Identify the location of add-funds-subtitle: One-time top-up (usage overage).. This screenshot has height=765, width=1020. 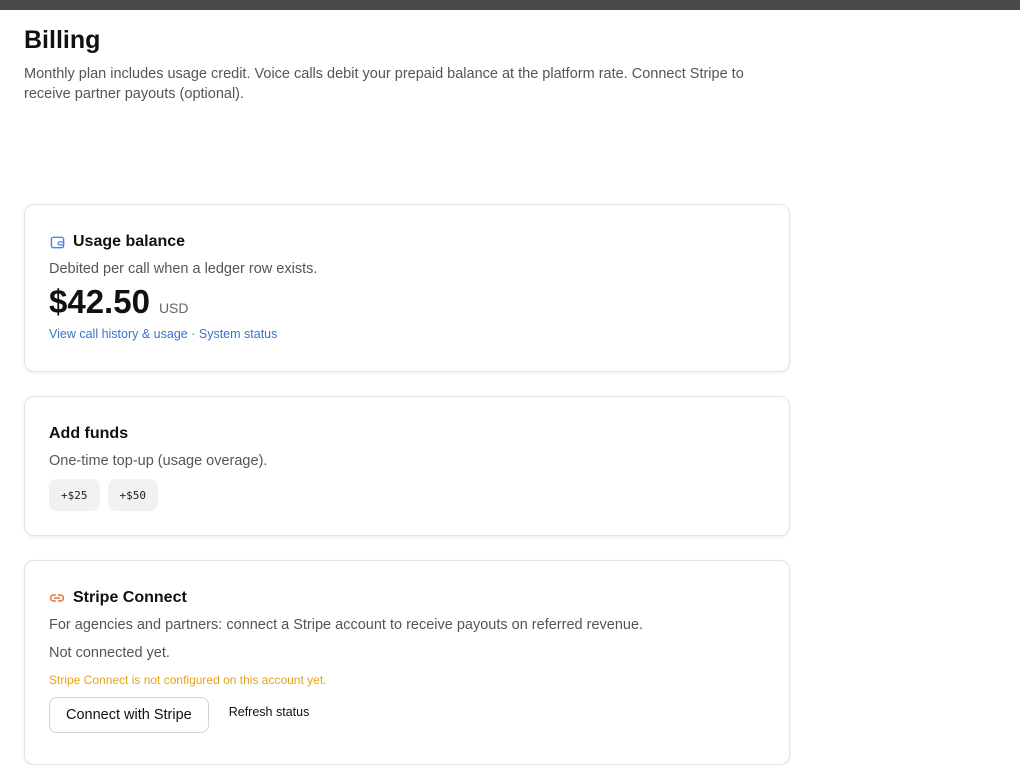
(158, 461).